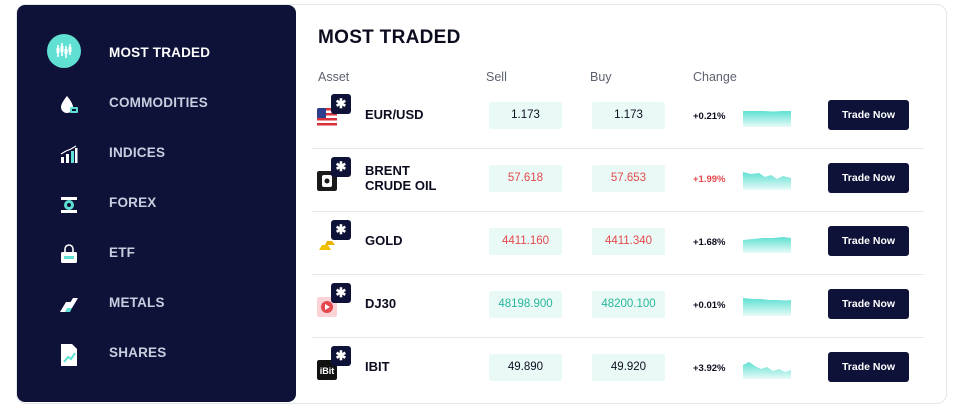 The width and height of the screenshot is (960, 410). I want to click on buy-price: 1.173, so click(628, 115).